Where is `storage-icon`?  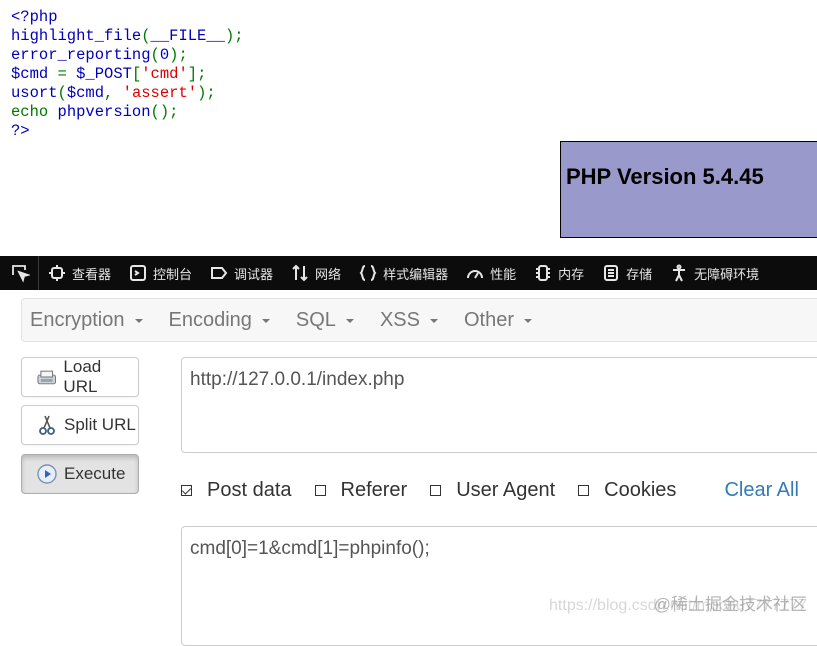
storage-icon is located at coordinates (611, 273).